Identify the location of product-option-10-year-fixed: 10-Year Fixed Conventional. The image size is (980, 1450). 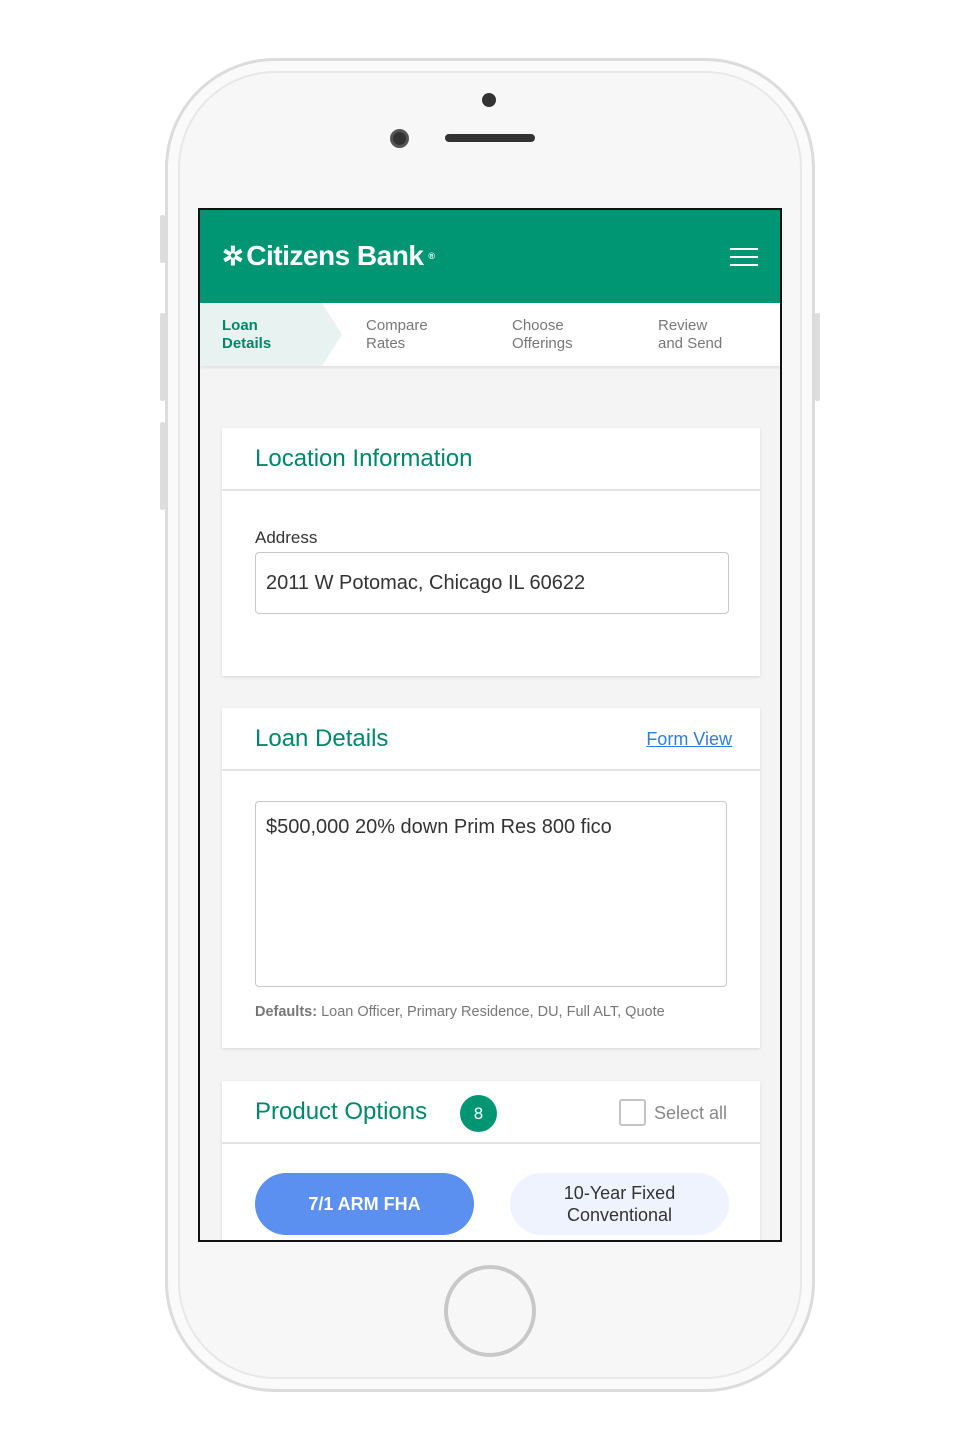
(619, 1204).